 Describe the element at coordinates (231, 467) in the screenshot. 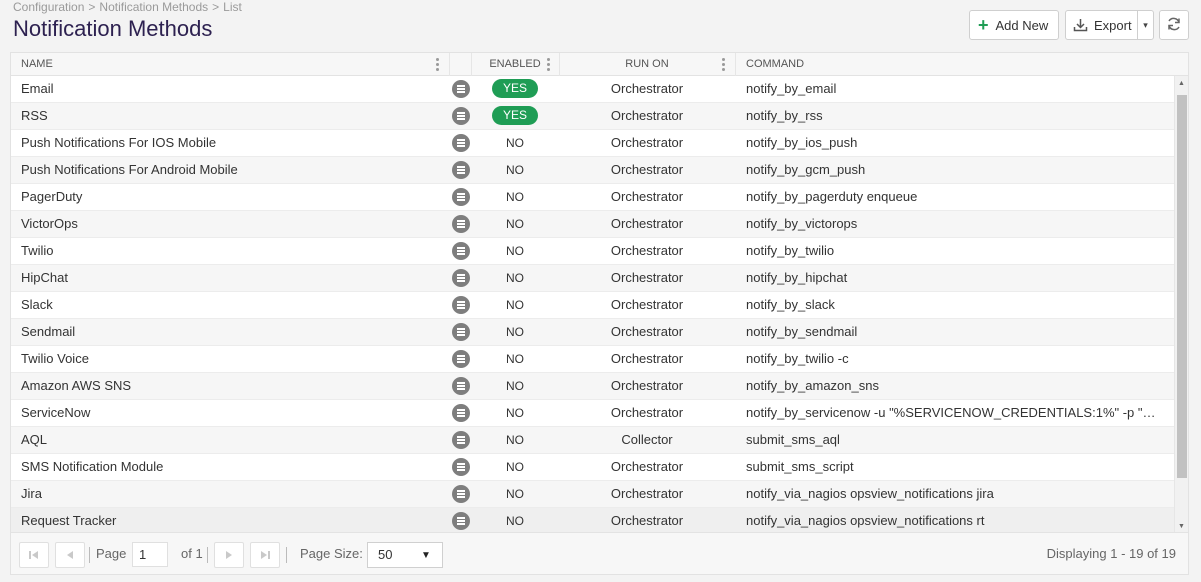

I see `row-name: SMS Notification Module` at that location.